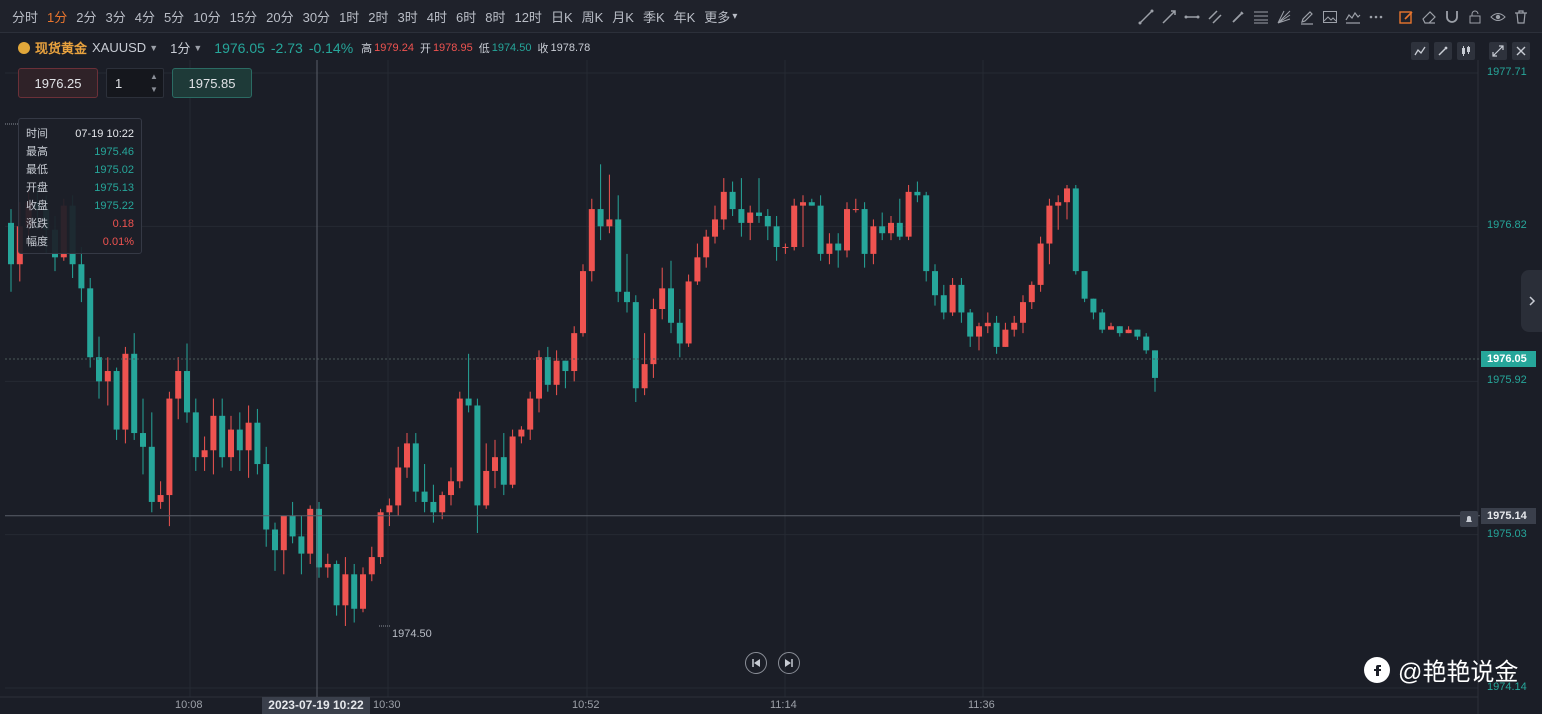  What do you see at coordinates (789, 663) in the screenshot?
I see `scroll-right-button` at bounding box center [789, 663].